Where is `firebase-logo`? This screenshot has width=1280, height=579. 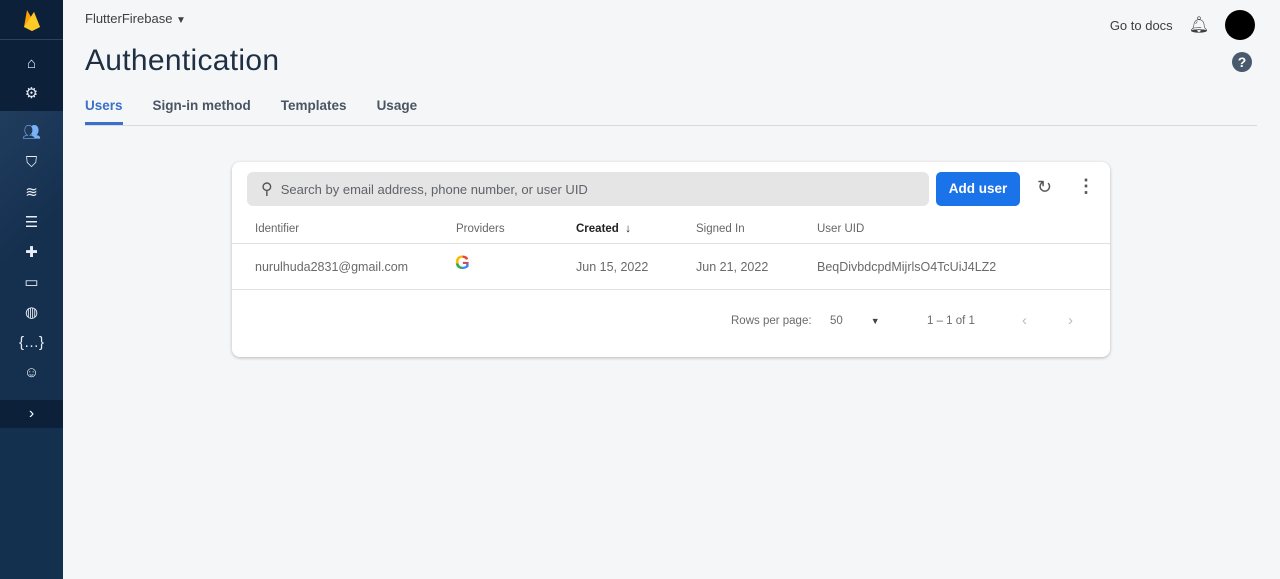 firebase-logo is located at coordinates (31, 20).